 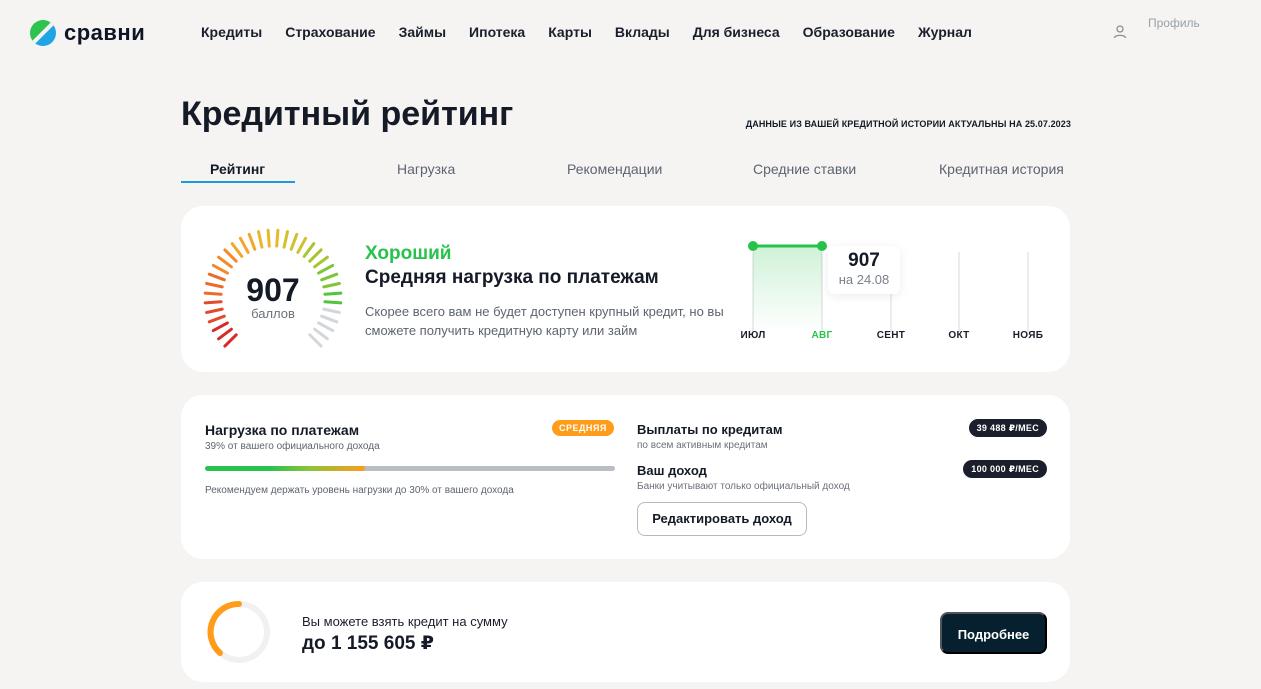 I want to click on score-value: 907, so click(x=273, y=290).